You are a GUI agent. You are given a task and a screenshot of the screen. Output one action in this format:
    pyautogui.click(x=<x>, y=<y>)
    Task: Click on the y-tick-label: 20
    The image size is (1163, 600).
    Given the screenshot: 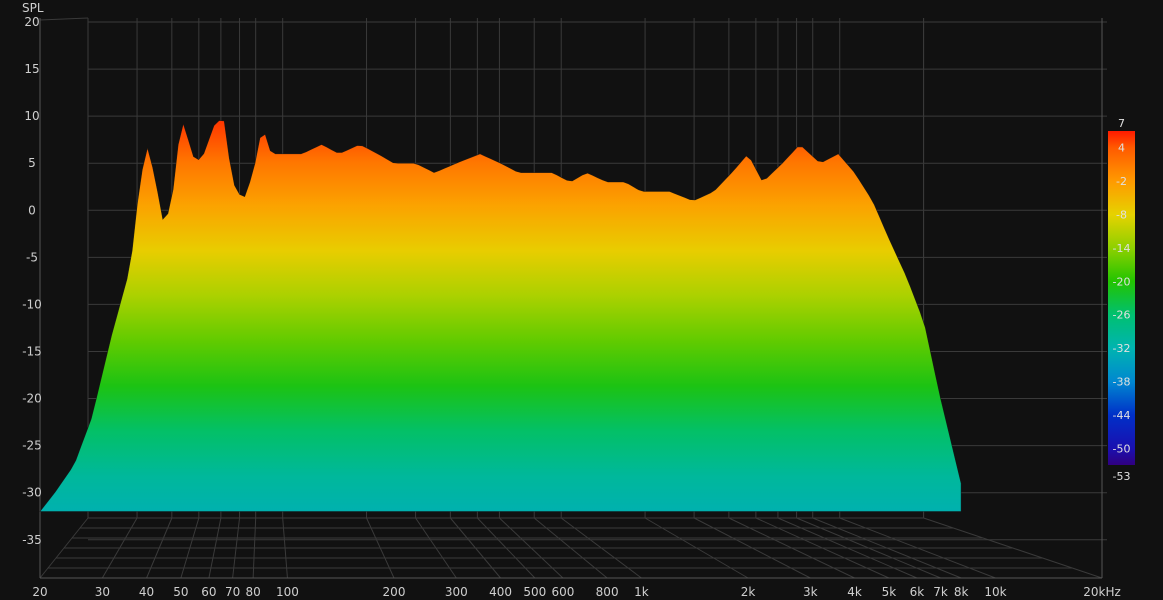 What is the action you would take?
    pyautogui.click(x=31, y=22)
    